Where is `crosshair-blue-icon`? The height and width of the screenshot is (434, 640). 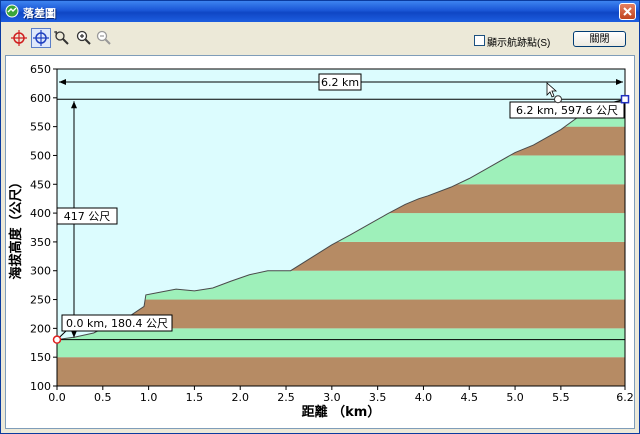 crosshair-blue-icon is located at coordinates (41, 38).